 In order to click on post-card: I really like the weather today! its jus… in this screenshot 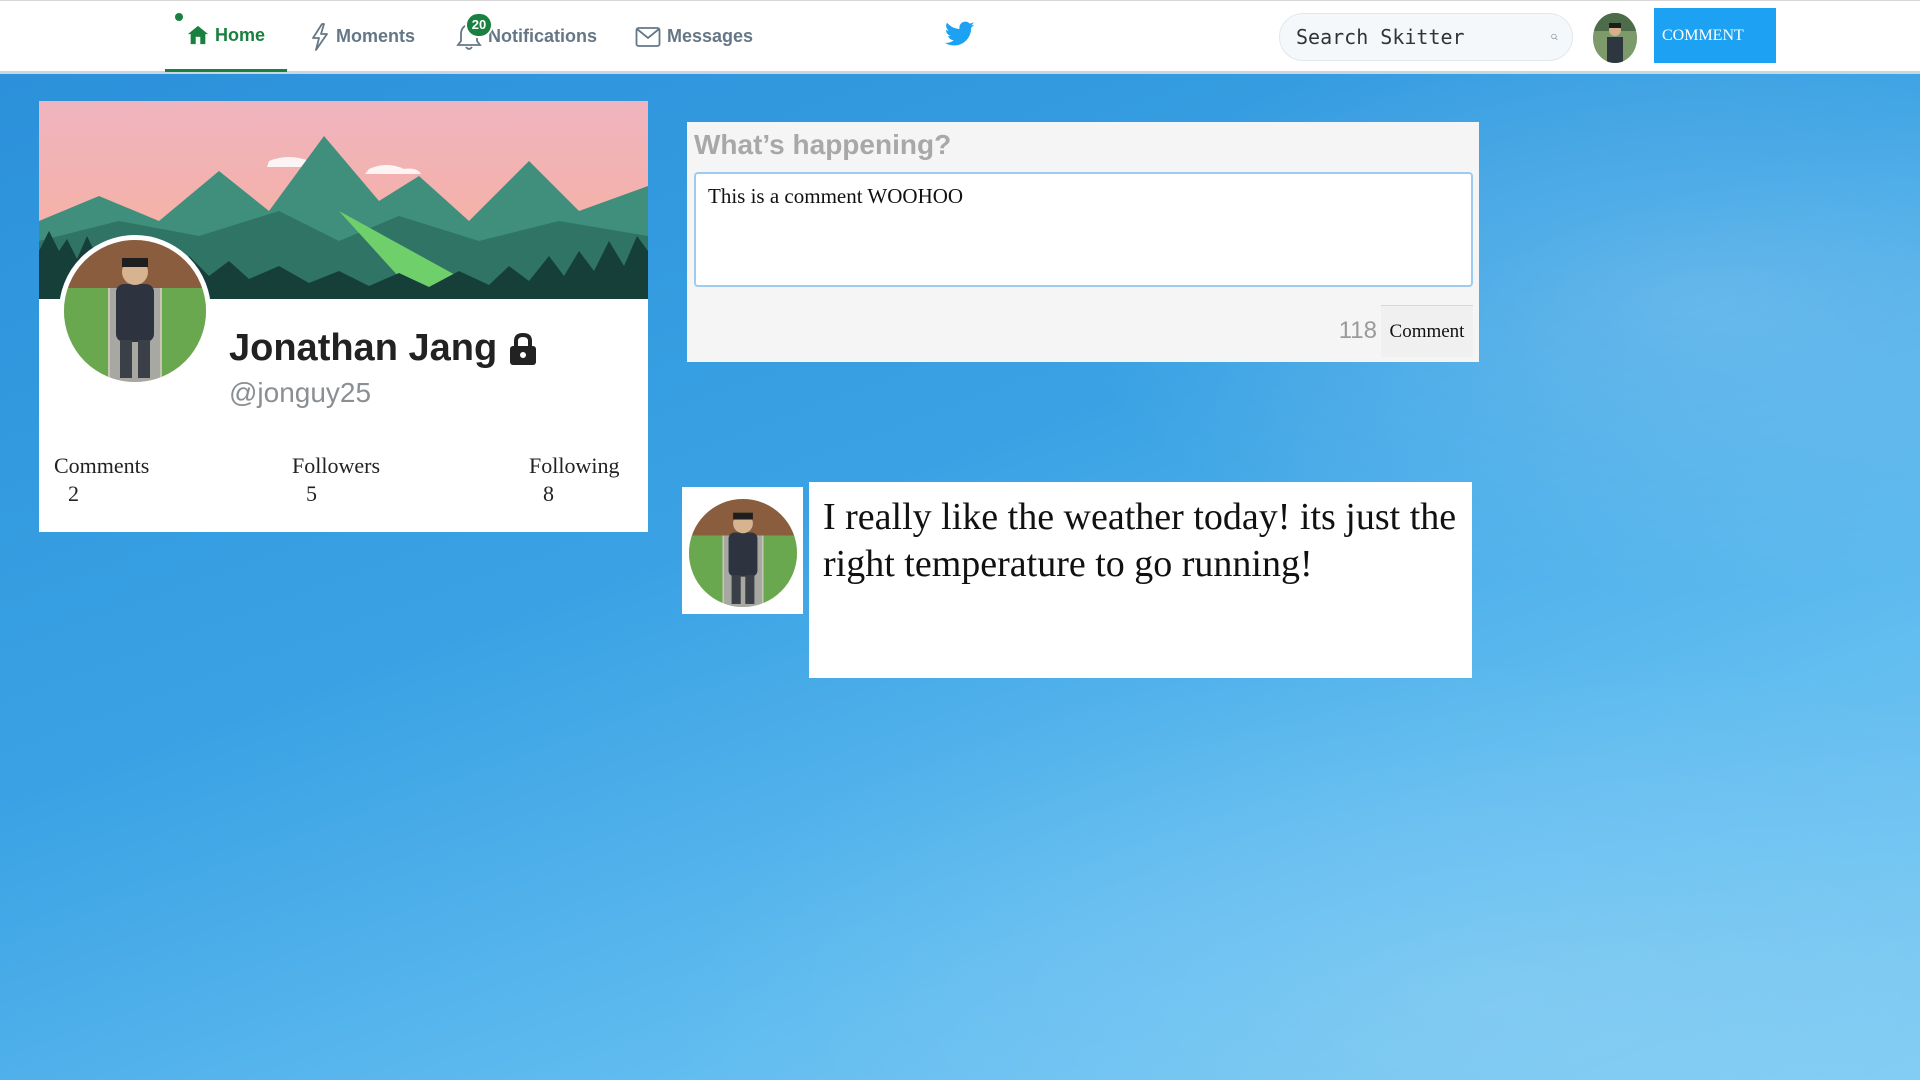, I will do `click(1140, 580)`.